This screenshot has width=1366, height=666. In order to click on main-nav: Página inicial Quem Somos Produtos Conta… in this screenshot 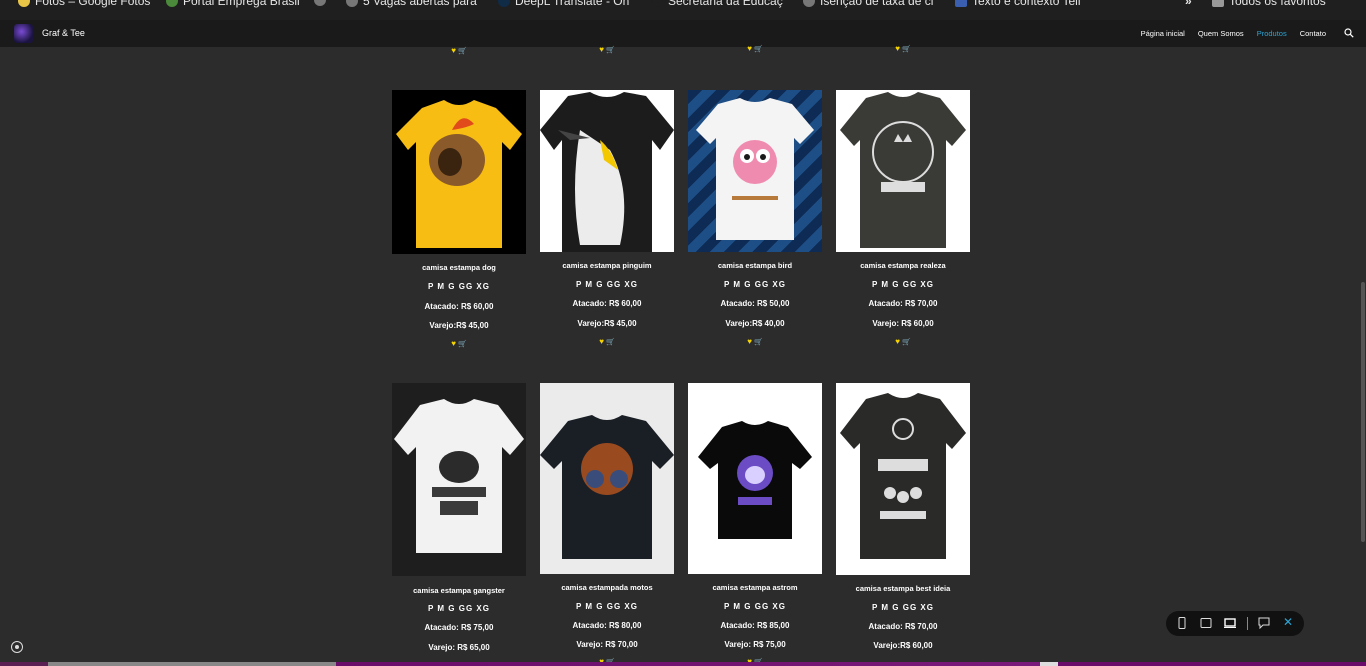, I will do `click(1233, 33)`.